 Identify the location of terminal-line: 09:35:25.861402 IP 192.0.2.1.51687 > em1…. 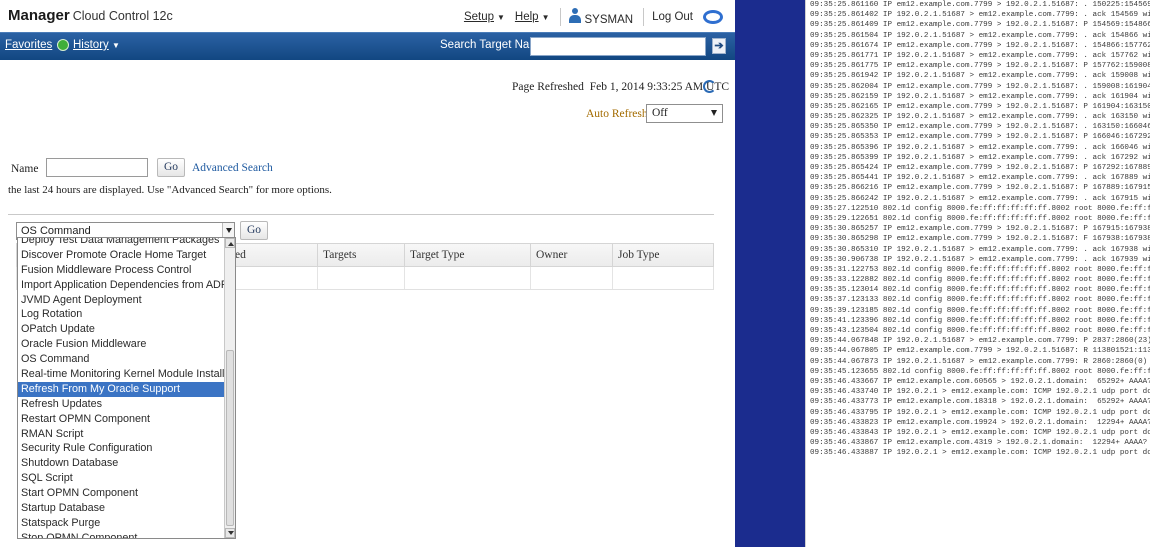
(980, 15).